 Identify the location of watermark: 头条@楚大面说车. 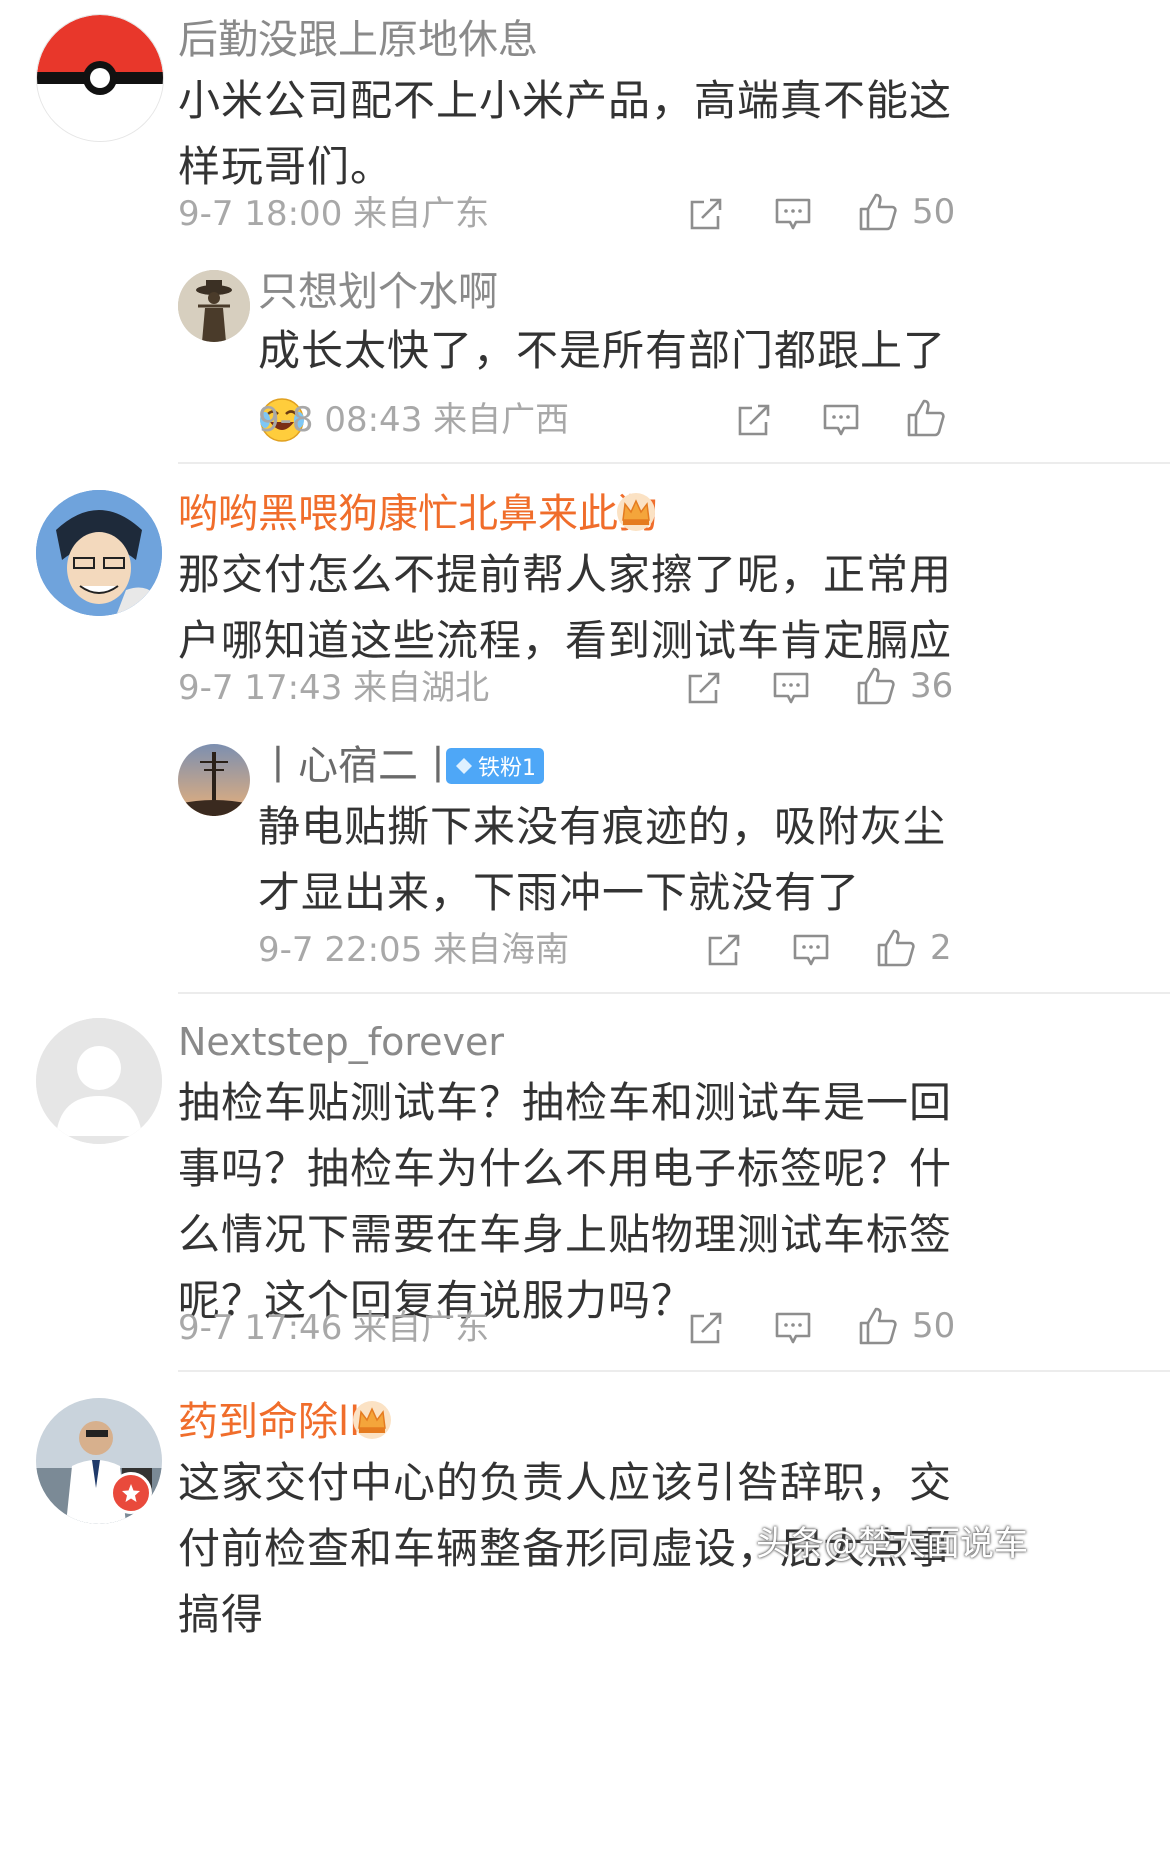
(892, 1544).